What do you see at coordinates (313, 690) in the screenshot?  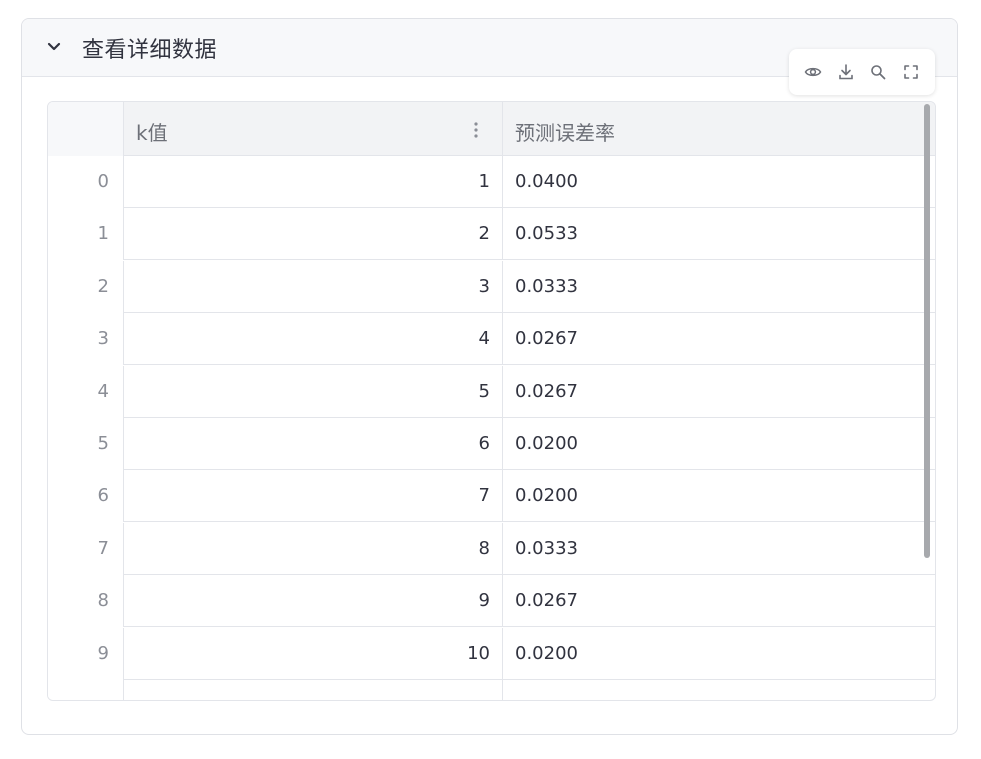 I see `k-value-cell` at bounding box center [313, 690].